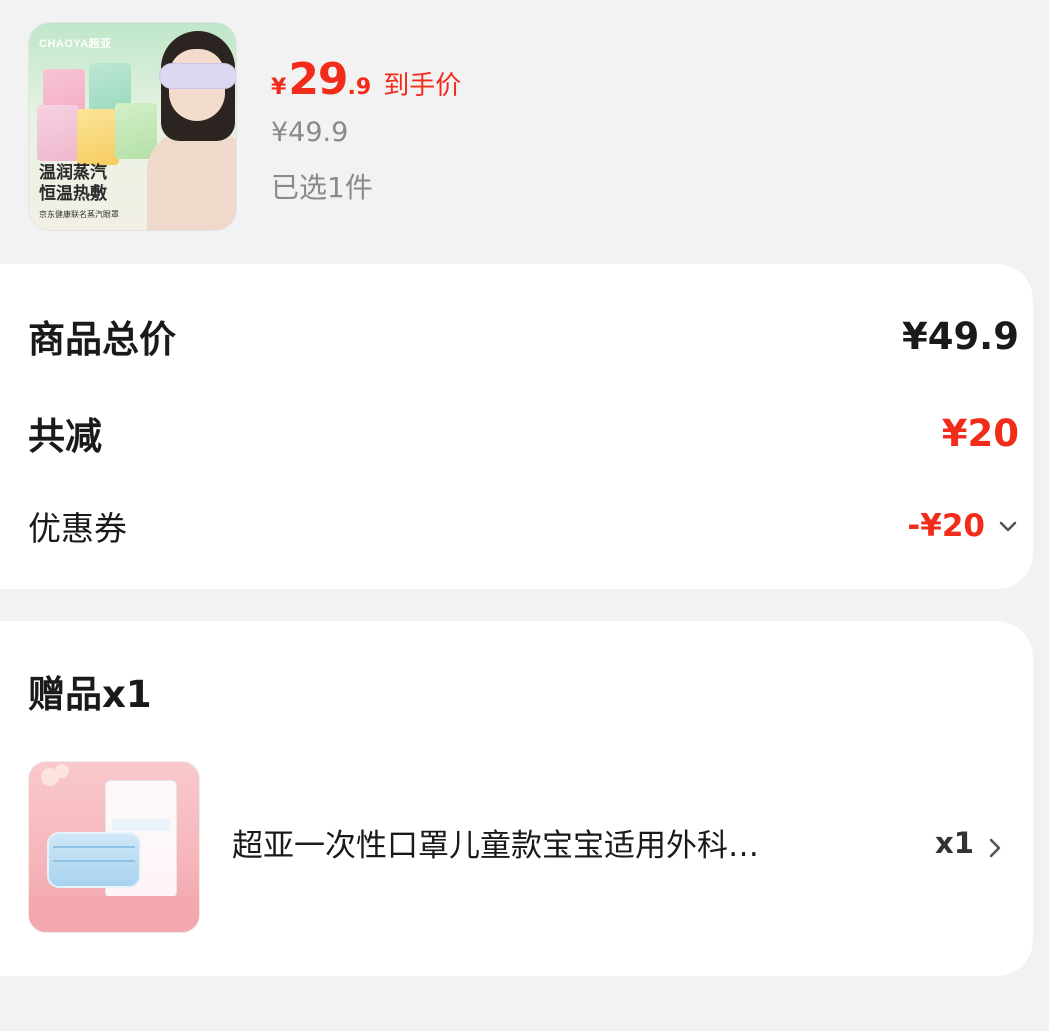  I want to click on total-discount-value: ¥20, so click(980, 433).